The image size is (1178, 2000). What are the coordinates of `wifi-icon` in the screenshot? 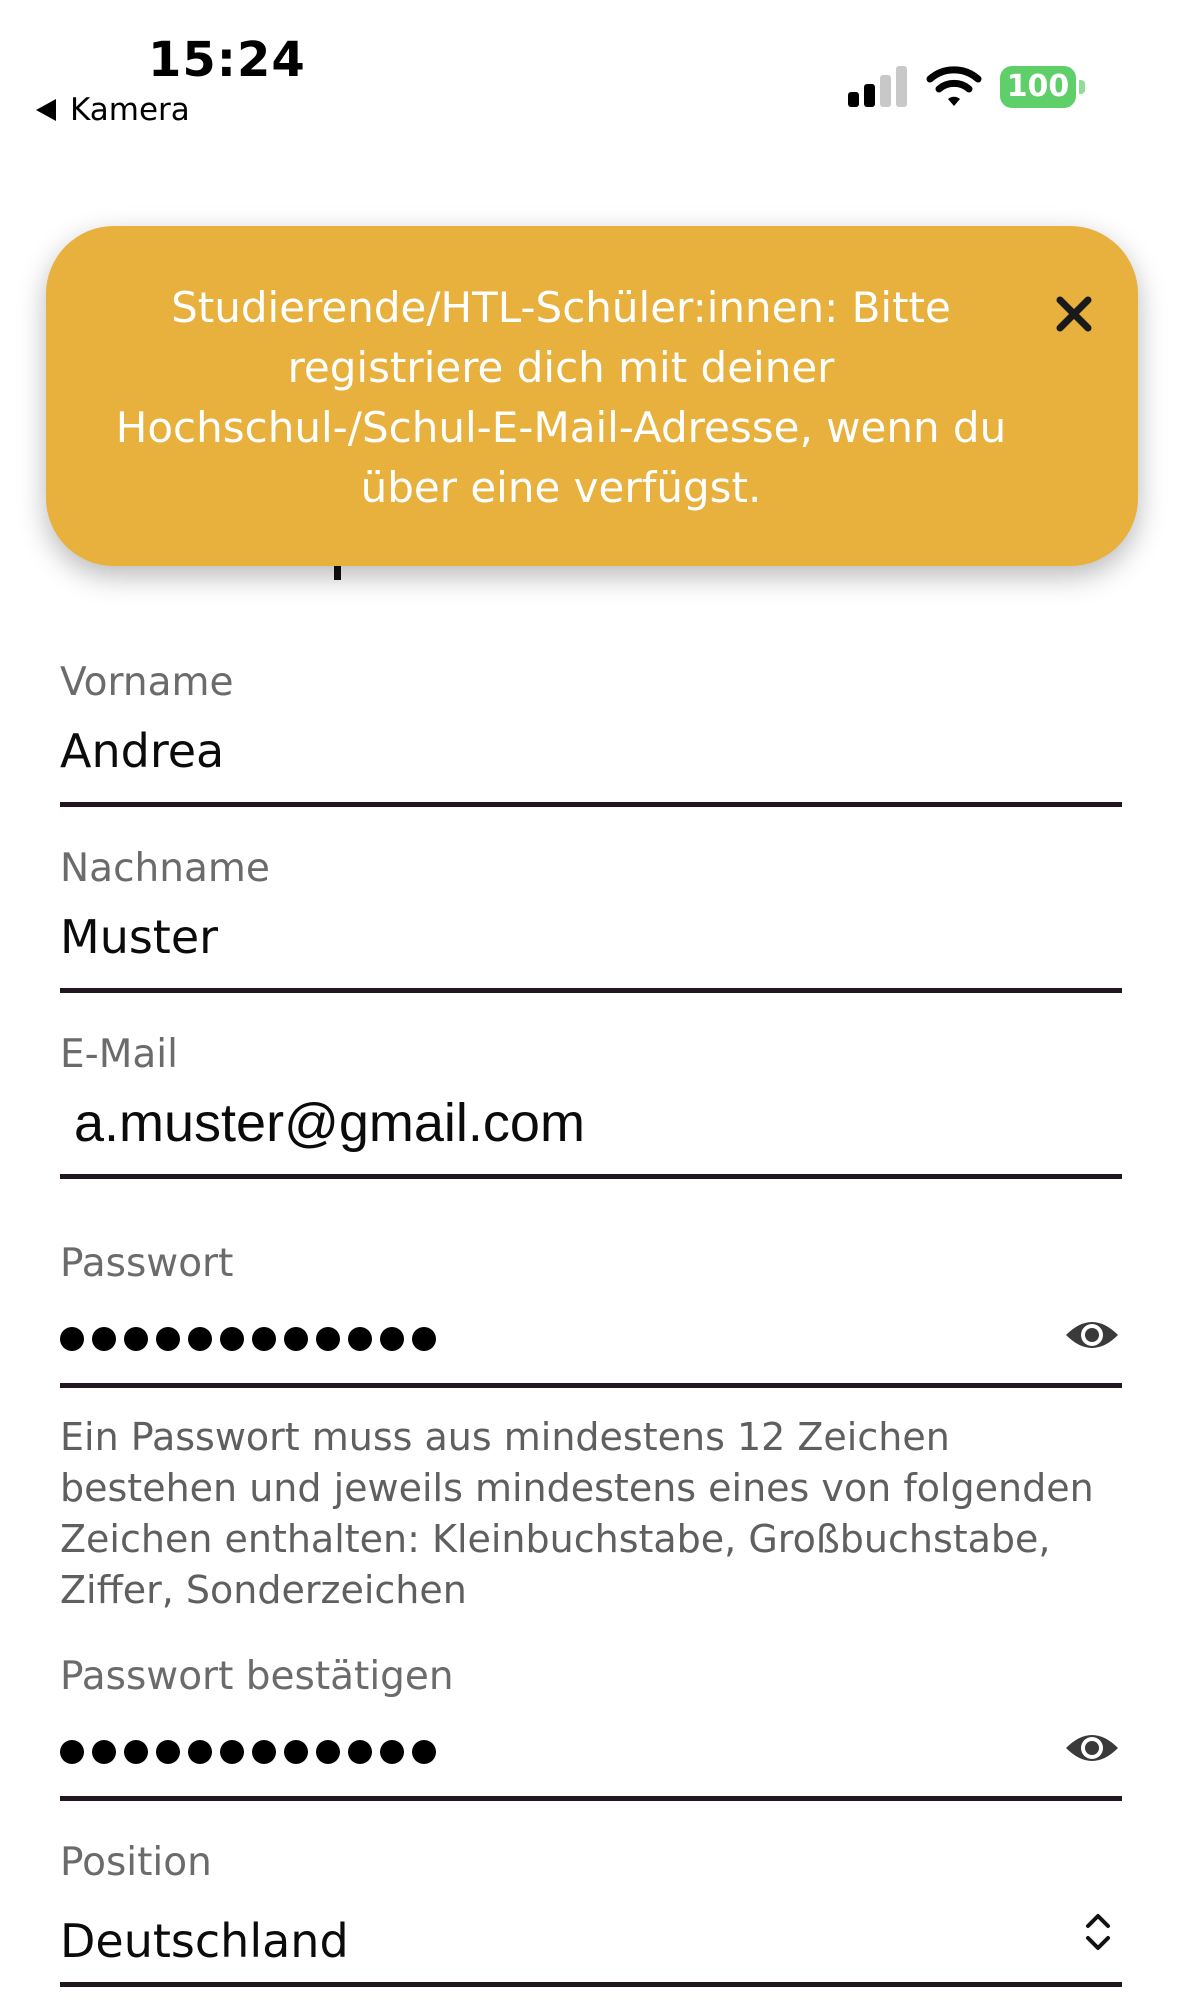 It's located at (954, 86).